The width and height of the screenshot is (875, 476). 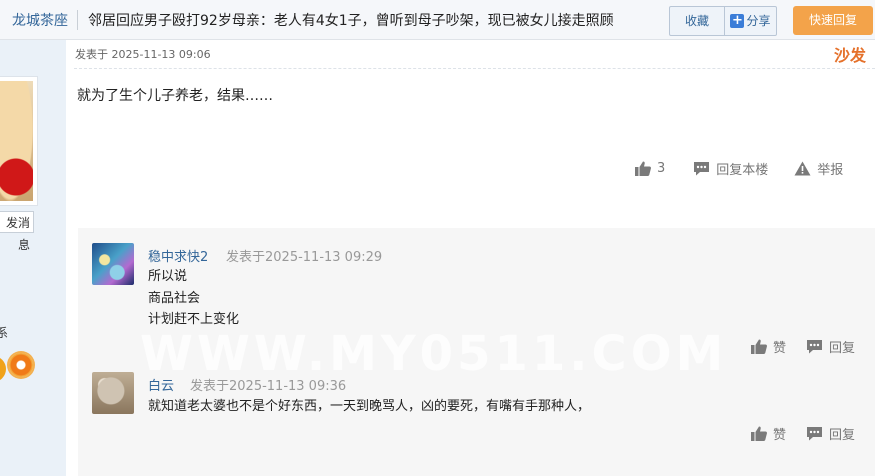 What do you see at coordinates (40, 20) in the screenshot?
I see `board-link: 龙城茶座` at bounding box center [40, 20].